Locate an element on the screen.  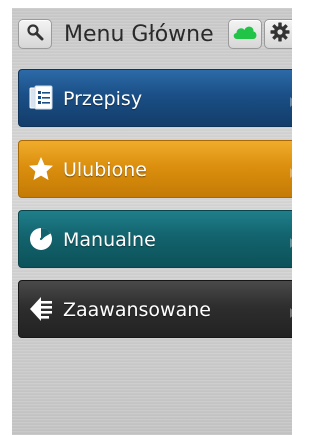
top-bar: Menu Główne is located at coordinates (152, 34).